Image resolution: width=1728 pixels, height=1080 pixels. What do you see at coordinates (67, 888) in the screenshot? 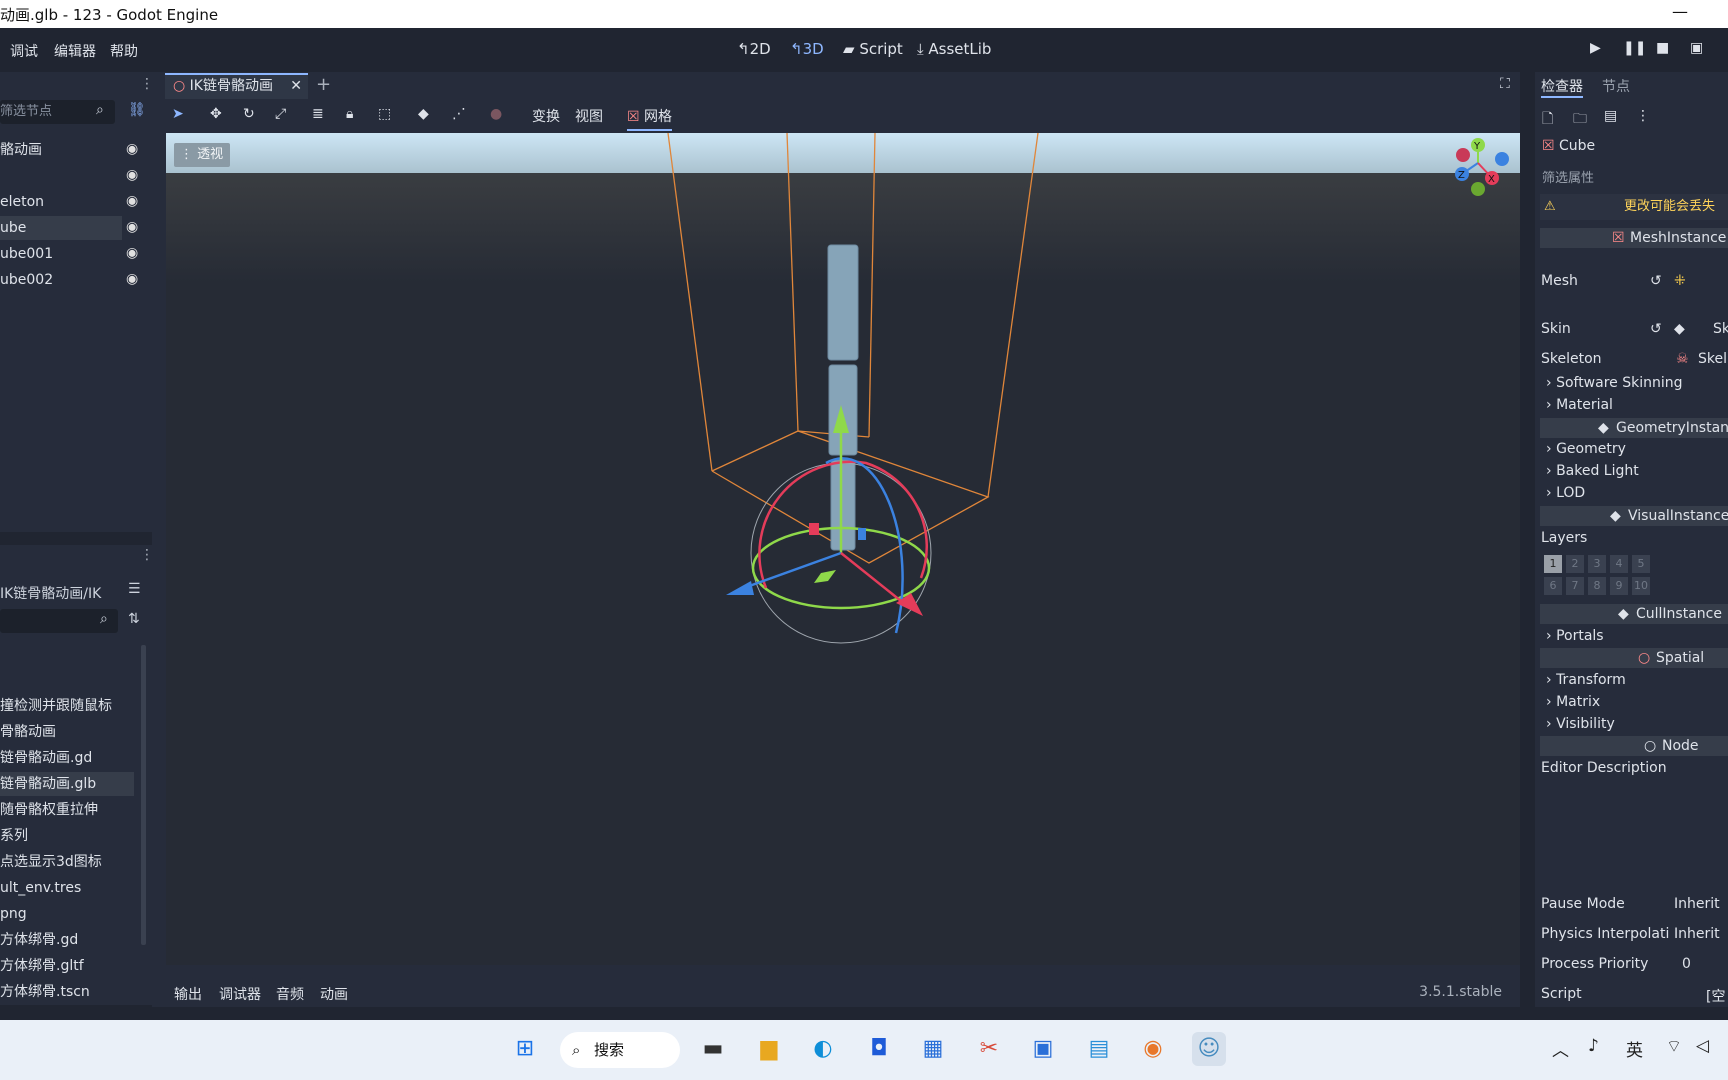
I see `file-row: ult_env.tres` at bounding box center [67, 888].